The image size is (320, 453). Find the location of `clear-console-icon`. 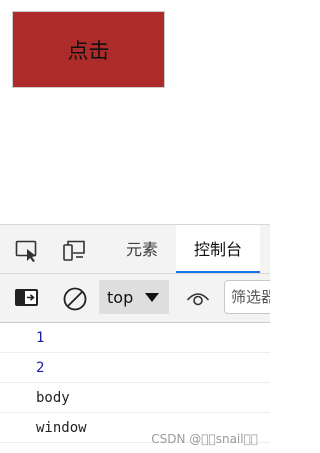

clear-console-icon is located at coordinates (75, 301).